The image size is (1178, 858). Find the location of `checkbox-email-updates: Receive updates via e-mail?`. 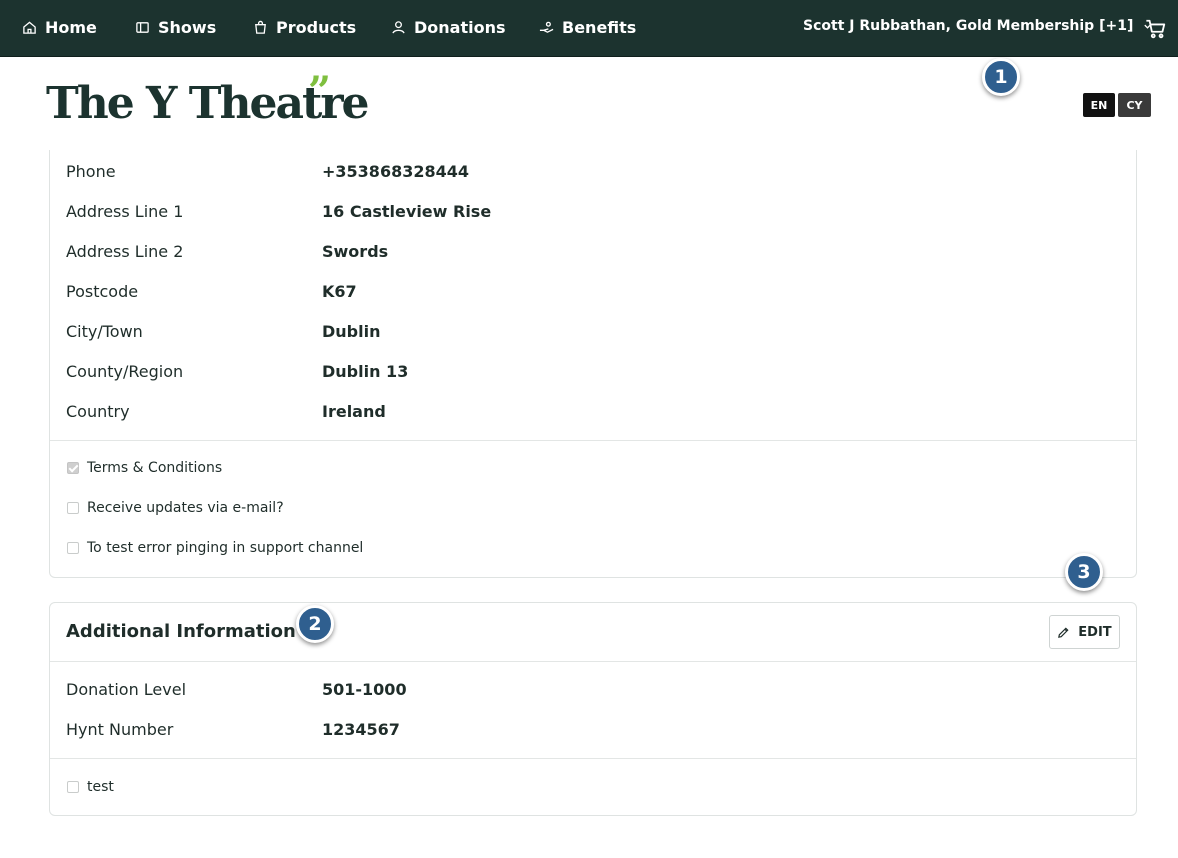

checkbox-email-updates: Receive updates via e-mail? is located at coordinates (175, 508).